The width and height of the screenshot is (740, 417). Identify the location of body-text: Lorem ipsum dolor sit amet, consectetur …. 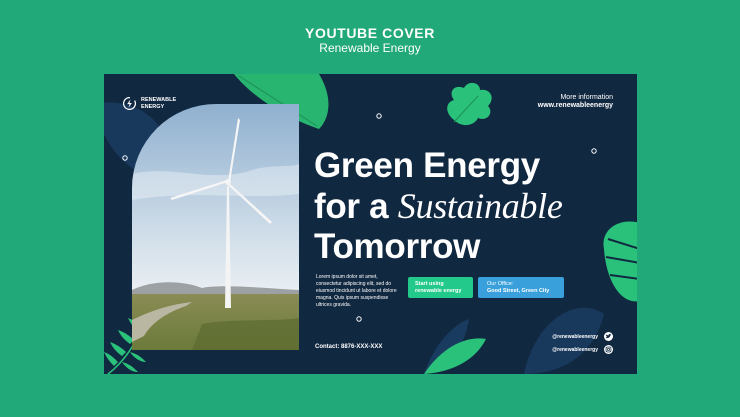
(356, 291).